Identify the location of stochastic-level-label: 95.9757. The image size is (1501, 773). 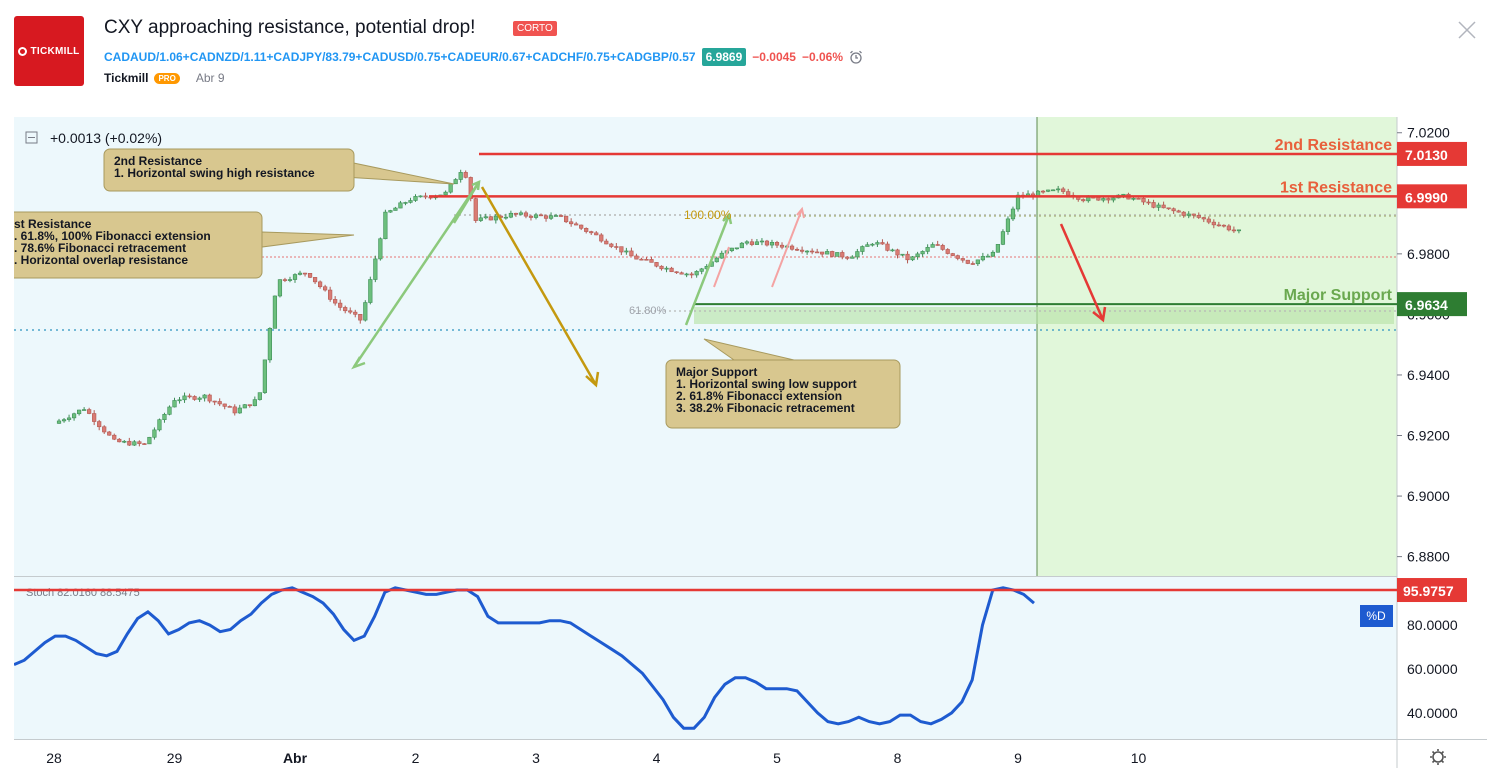
(1428, 591).